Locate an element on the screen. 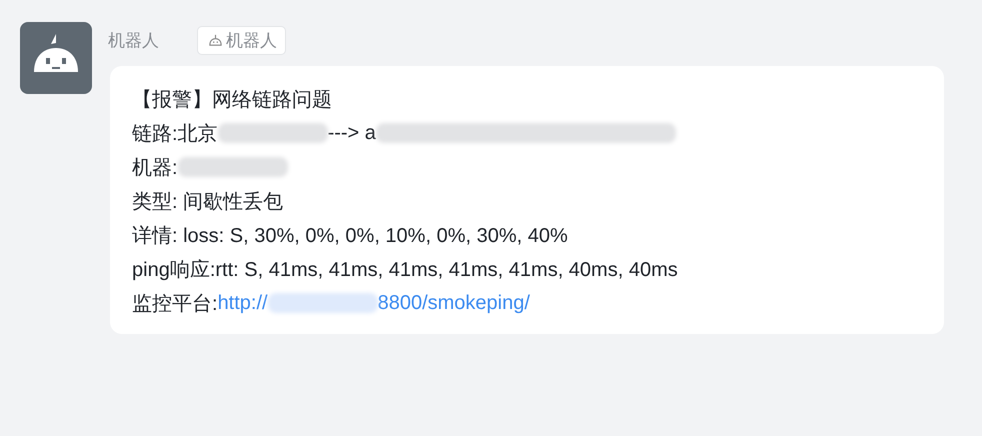 Image resolution: width=982 pixels, height=436 pixels. message-text: 机器: is located at coordinates (155, 168).